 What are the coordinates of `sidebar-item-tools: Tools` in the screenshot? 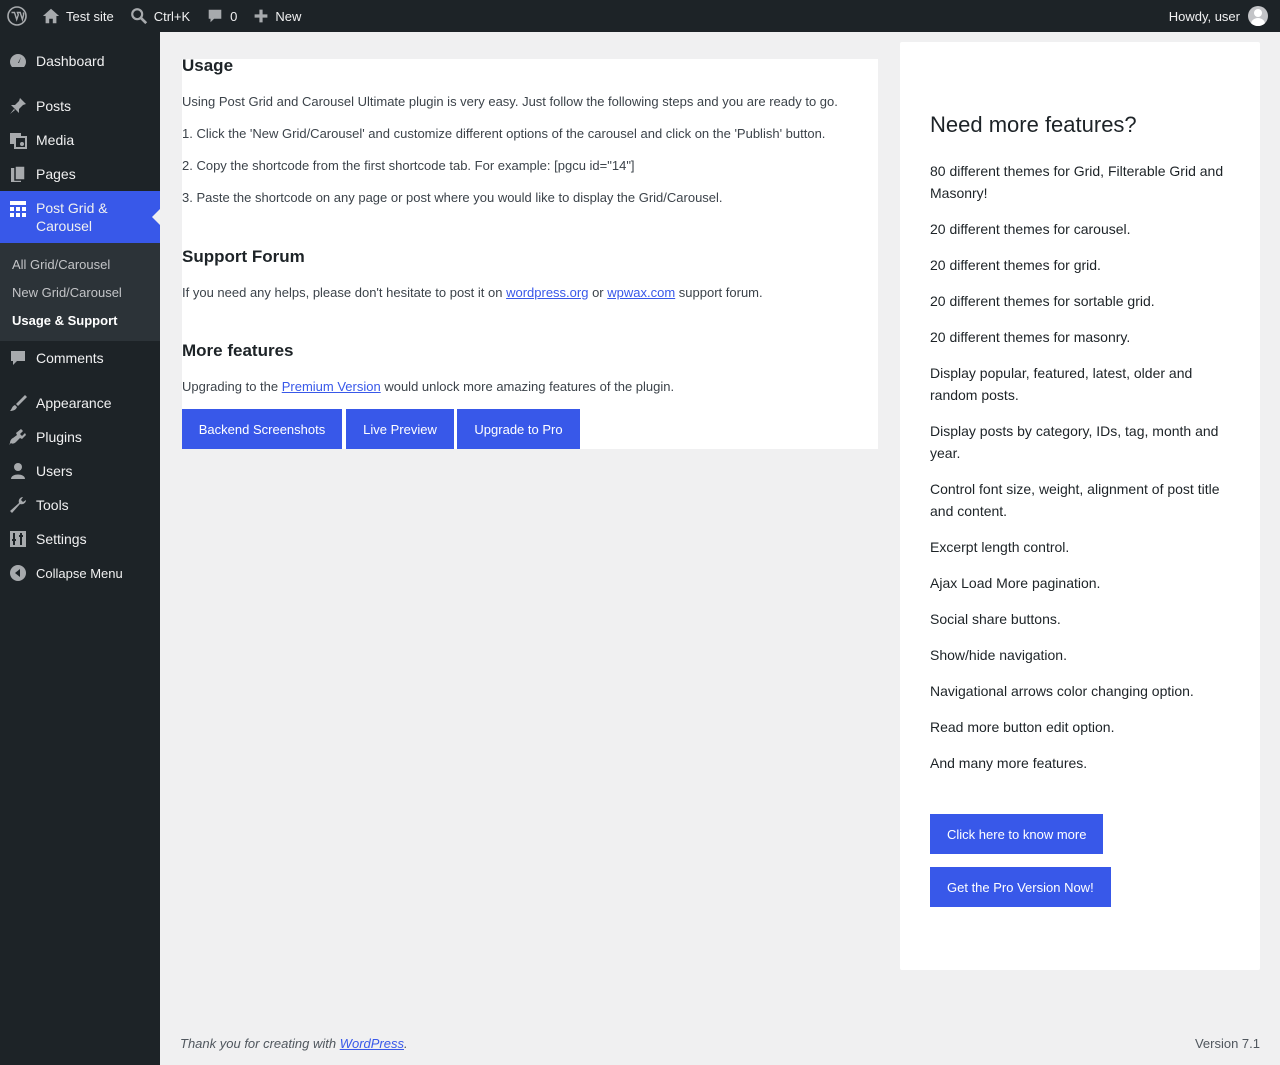 It's located at (80, 505).